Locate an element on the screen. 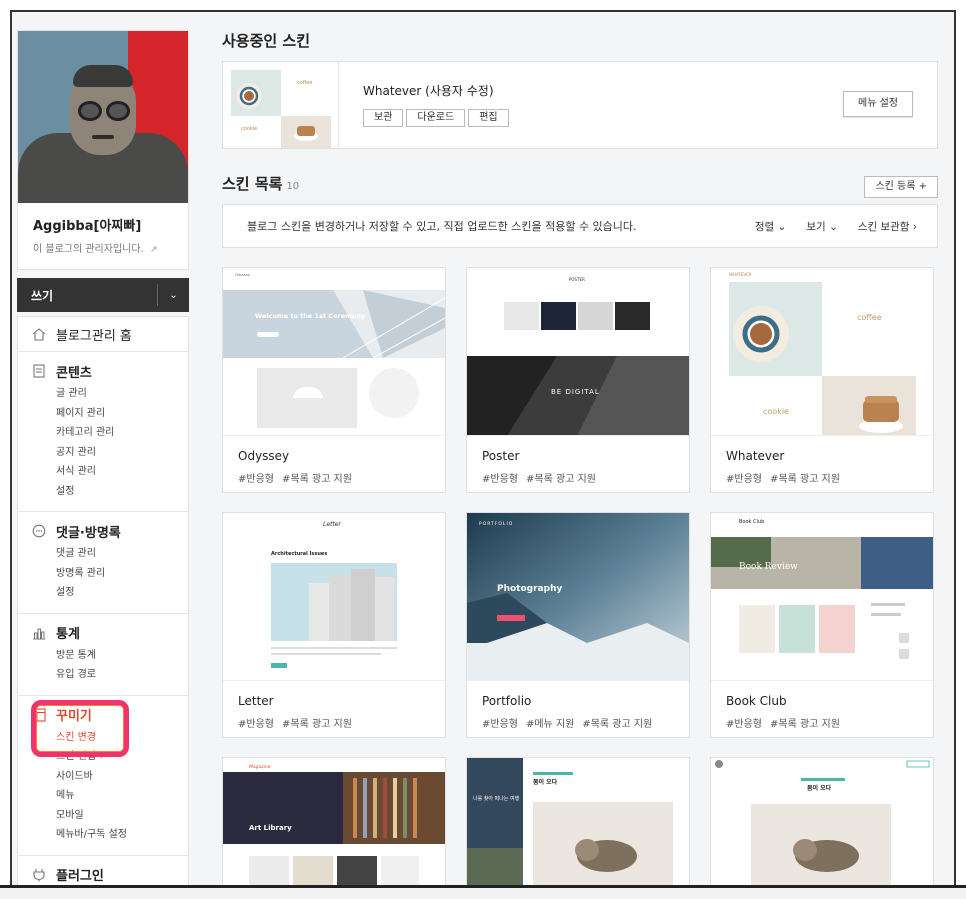 This screenshot has height=899, width=966. thumb-text: Magazine is located at coordinates (260, 767).